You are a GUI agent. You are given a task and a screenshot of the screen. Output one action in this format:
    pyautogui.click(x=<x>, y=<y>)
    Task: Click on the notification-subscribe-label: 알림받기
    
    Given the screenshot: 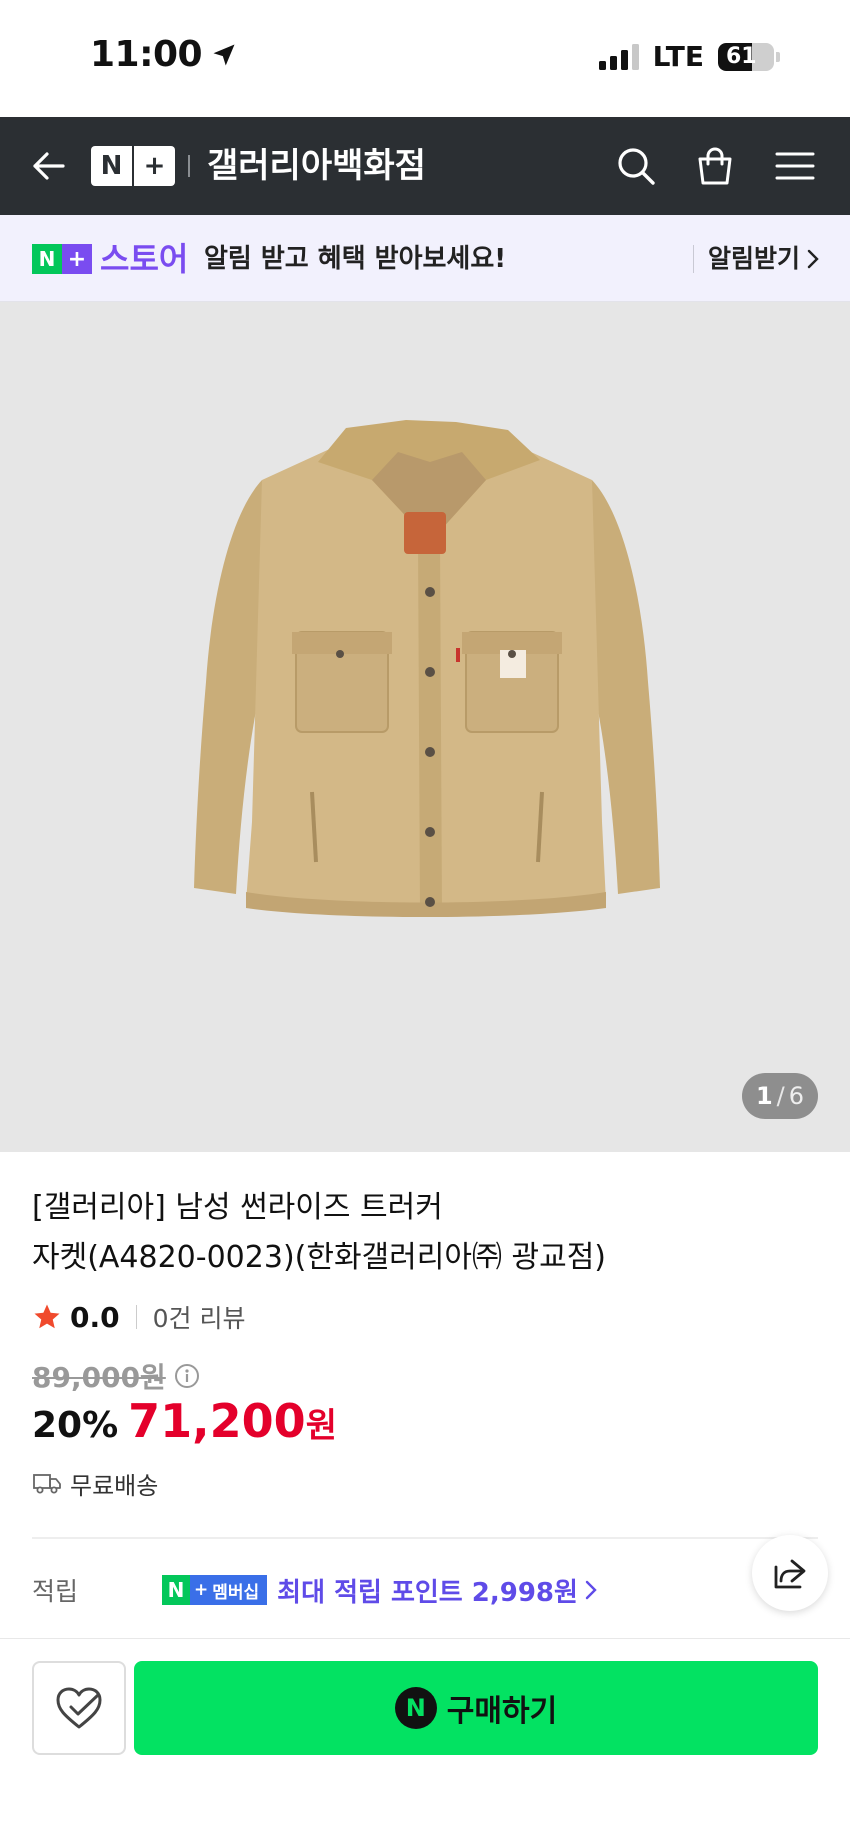 What is the action you would take?
    pyautogui.click(x=754, y=258)
    